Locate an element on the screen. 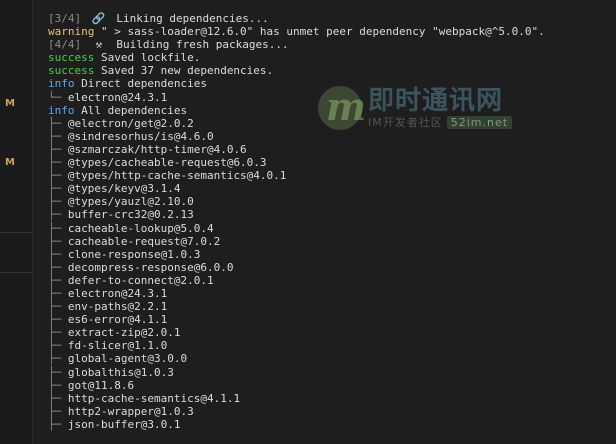 The height and width of the screenshot is (444, 616). direct-dependency-list: └─ electron@24.3.1 is located at coordinates (332, 97).